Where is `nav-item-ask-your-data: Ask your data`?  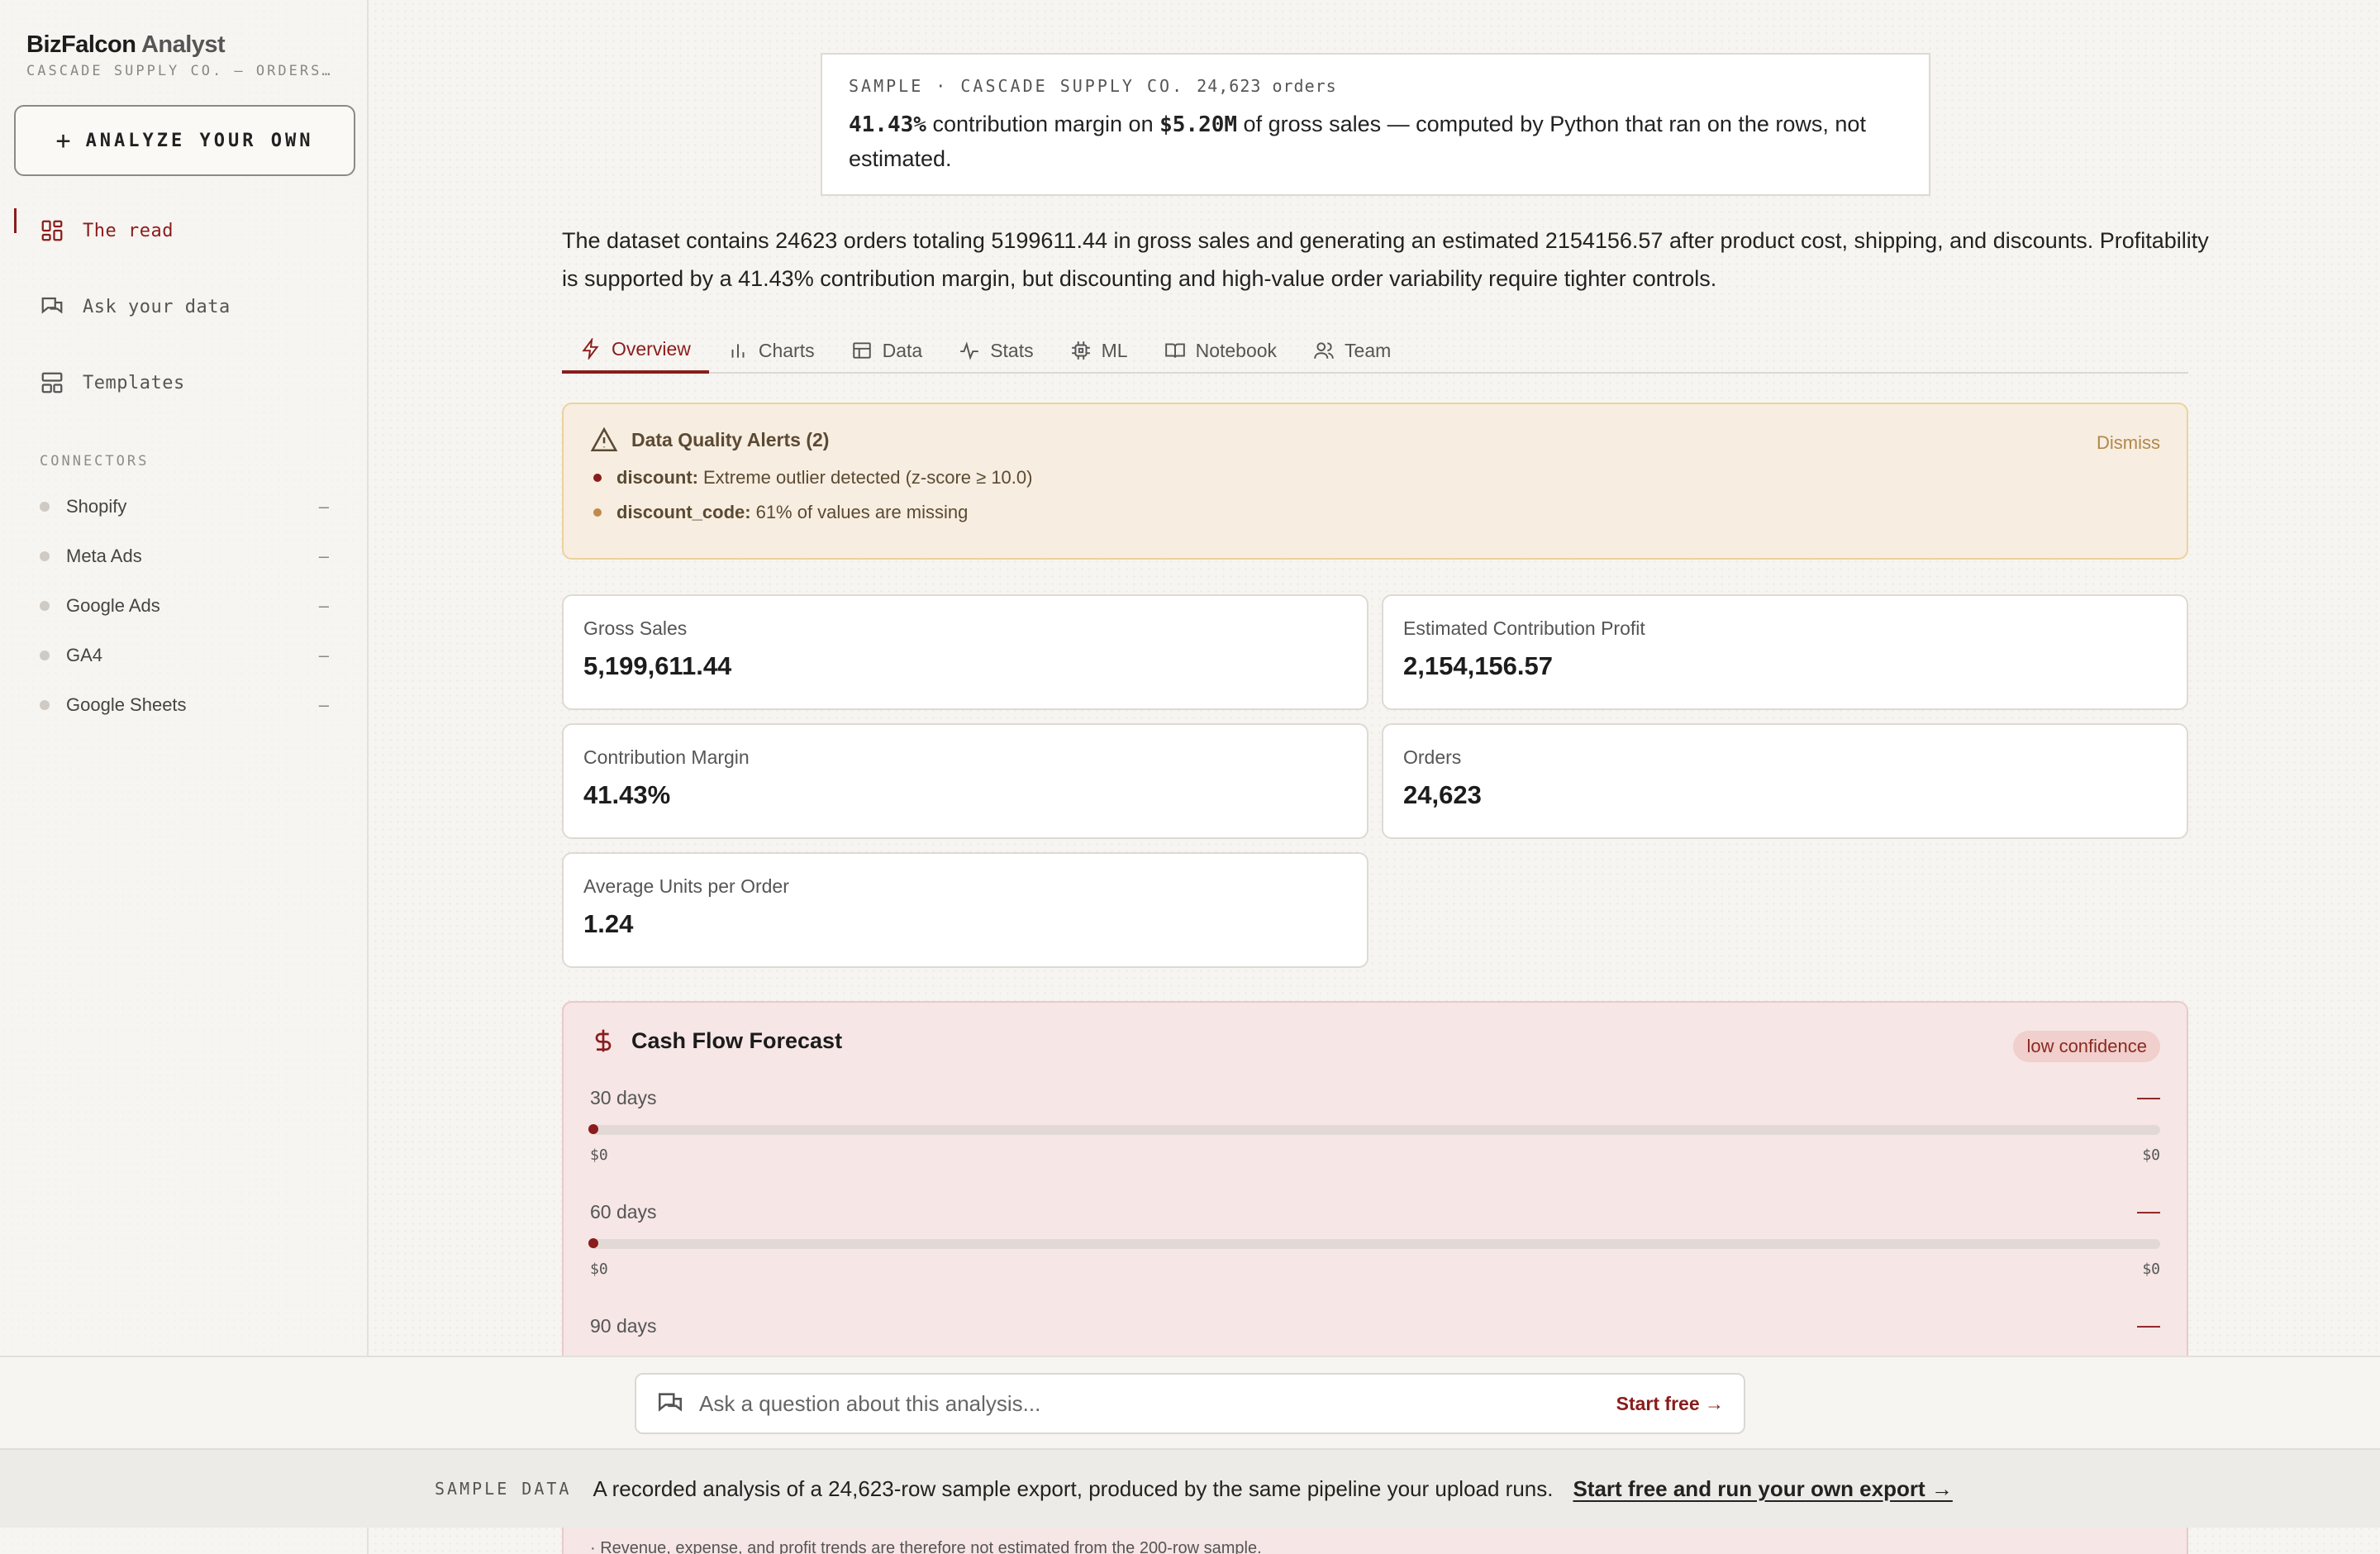 nav-item-ask-your-data: Ask your data is located at coordinates (135, 306).